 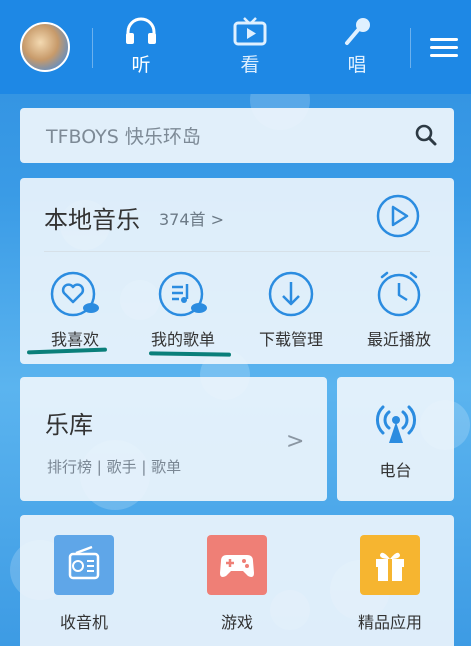 I want to click on search-icon, so click(x=426, y=135).